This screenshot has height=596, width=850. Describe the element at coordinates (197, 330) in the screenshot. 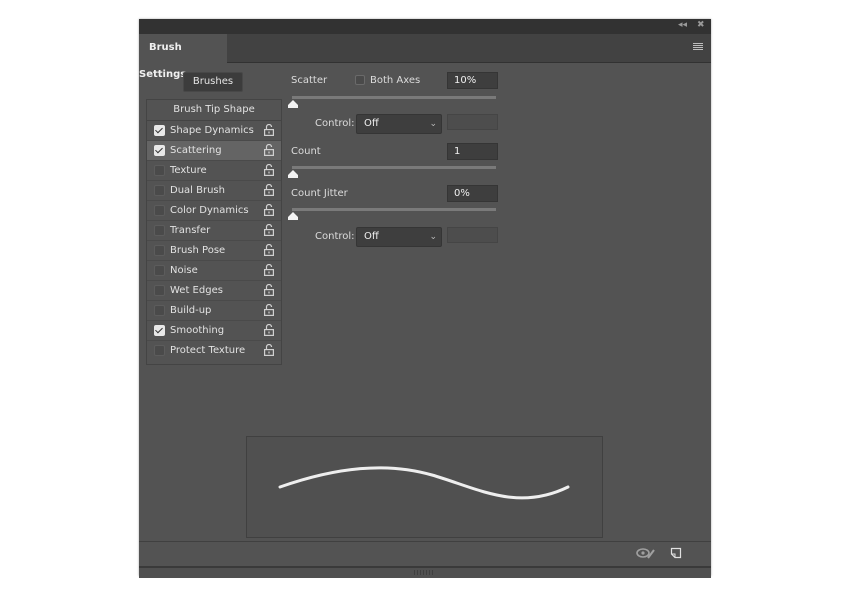

I see `sidebar-item-label: Smoothing` at that location.